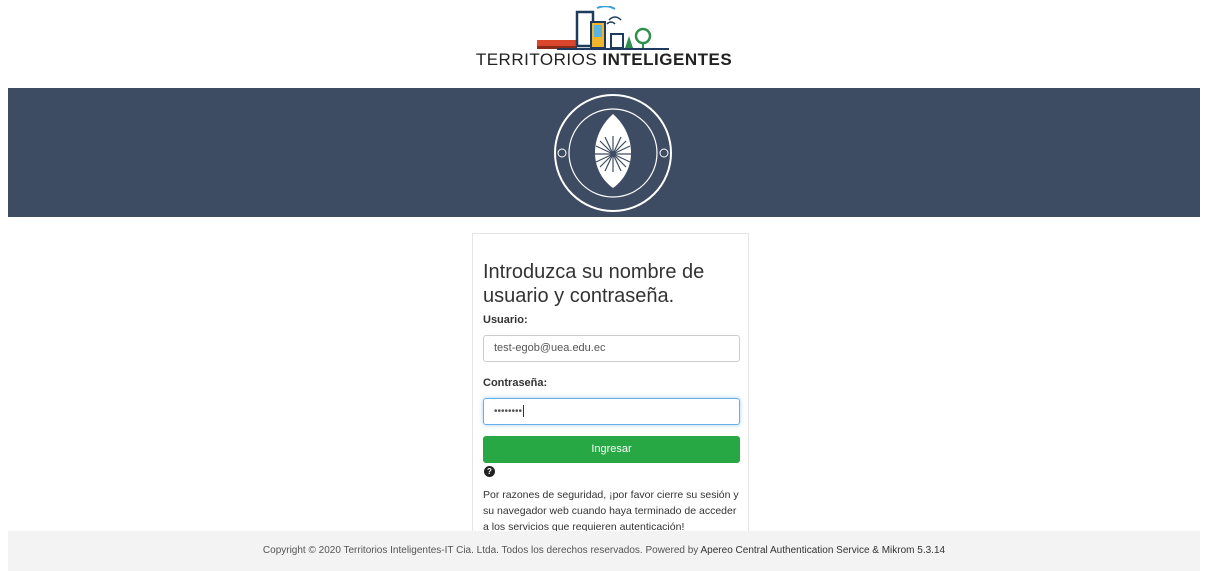  Describe the element at coordinates (611, 449) in the screenshot. I see `submit-button: Ingresar` at that location.